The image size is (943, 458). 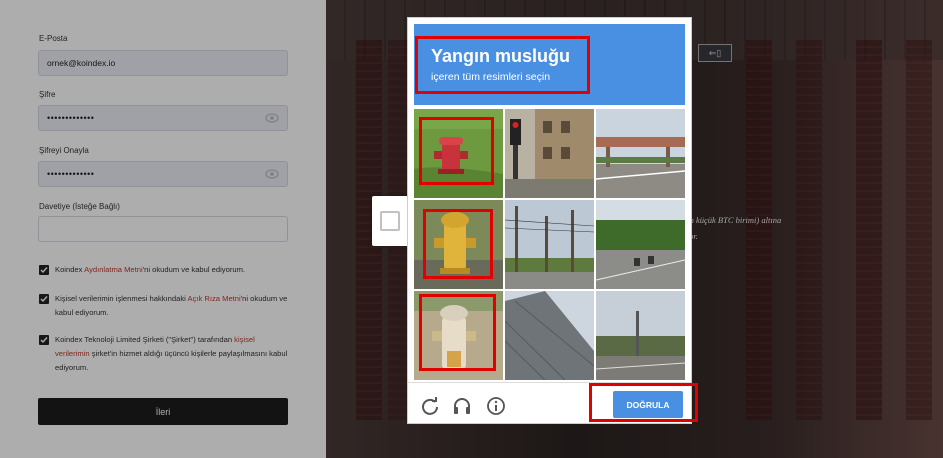 I want to click on road-trees-image, so click(x=640, y=244).